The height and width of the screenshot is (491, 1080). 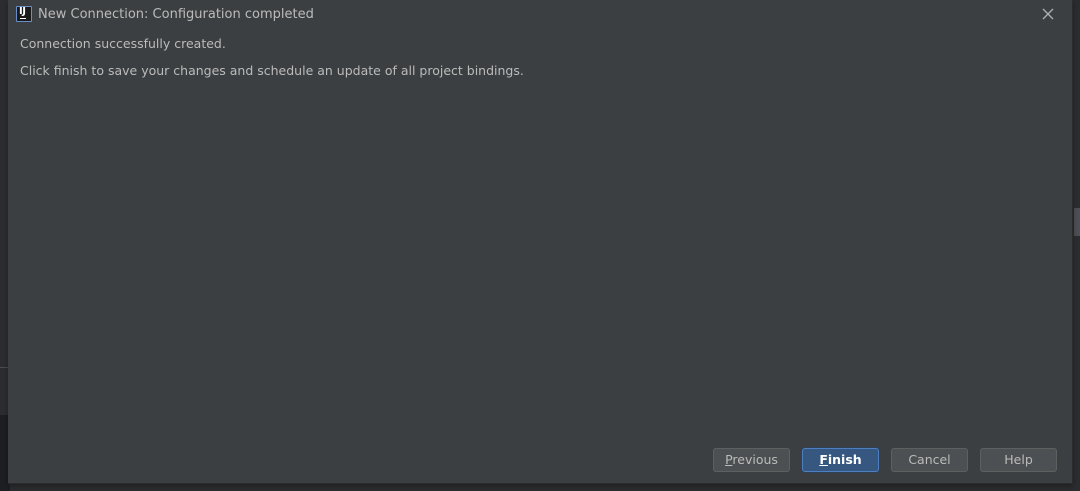 What do you see at coordinates (1018, 460) in the screenshot?
I see `help-button: Help` at bounding box center [1018, 460].